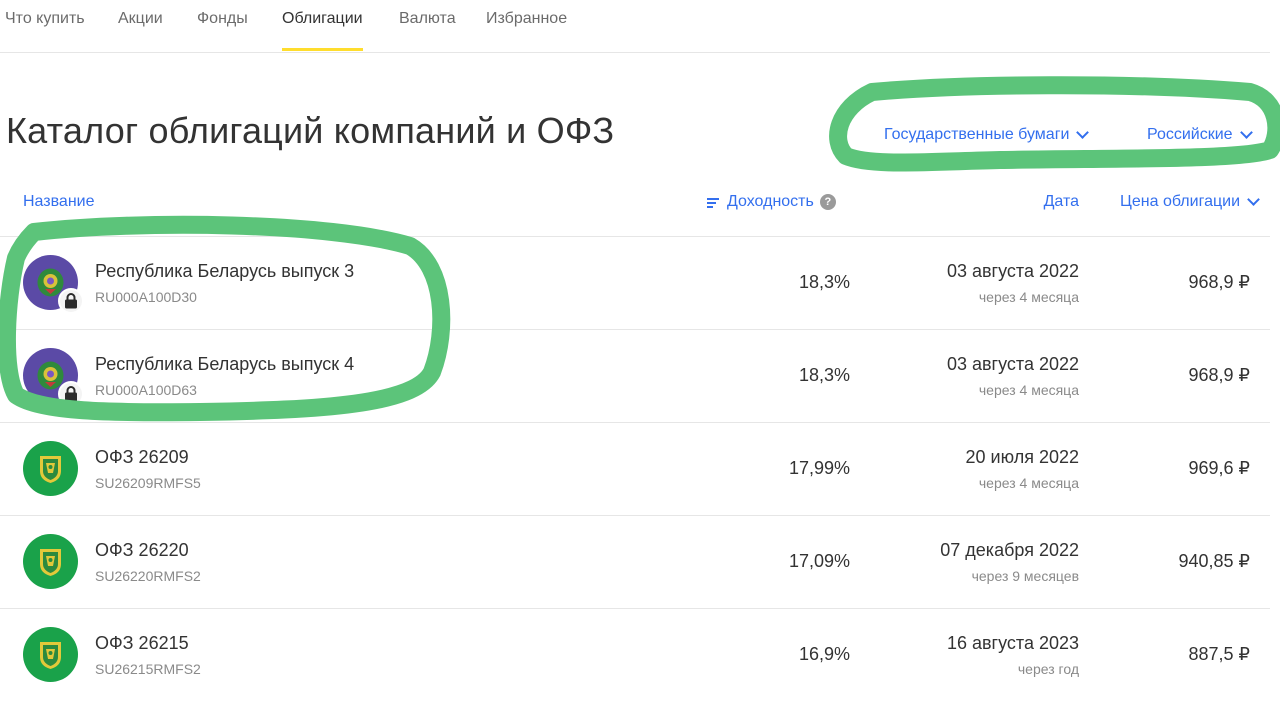  I want to click on bond-isin: RU000A100D30, so click(146, 297).